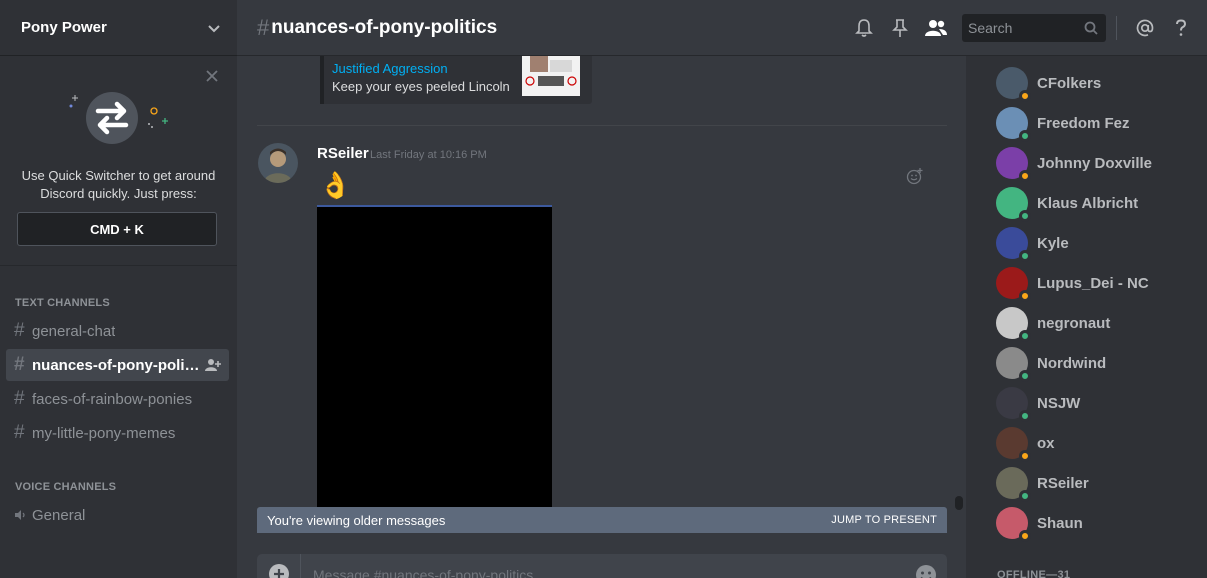  I want to click on channel-label: faces-of-rainbow-ponies, so click(112, 399).